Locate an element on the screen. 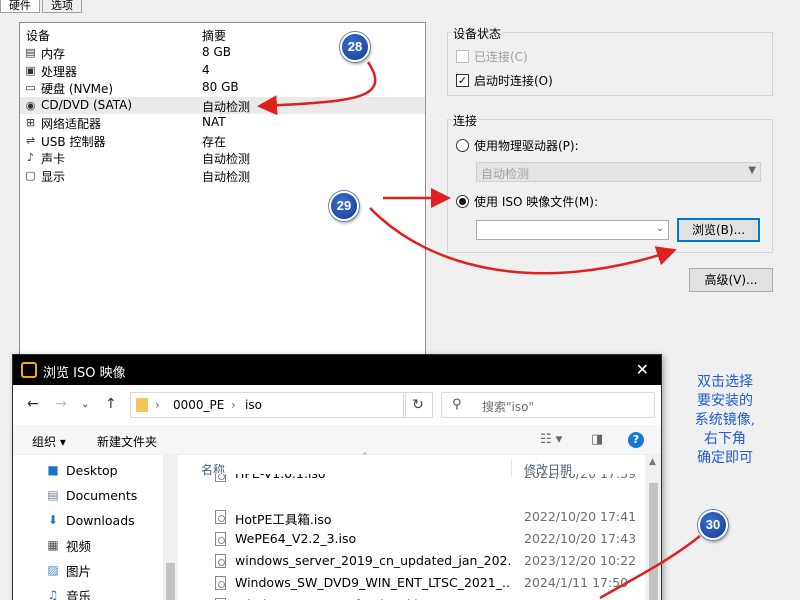 The width and height of the screenshot is (800, 600). back-arrow-icon: ← is located at coordinates (33, 404).